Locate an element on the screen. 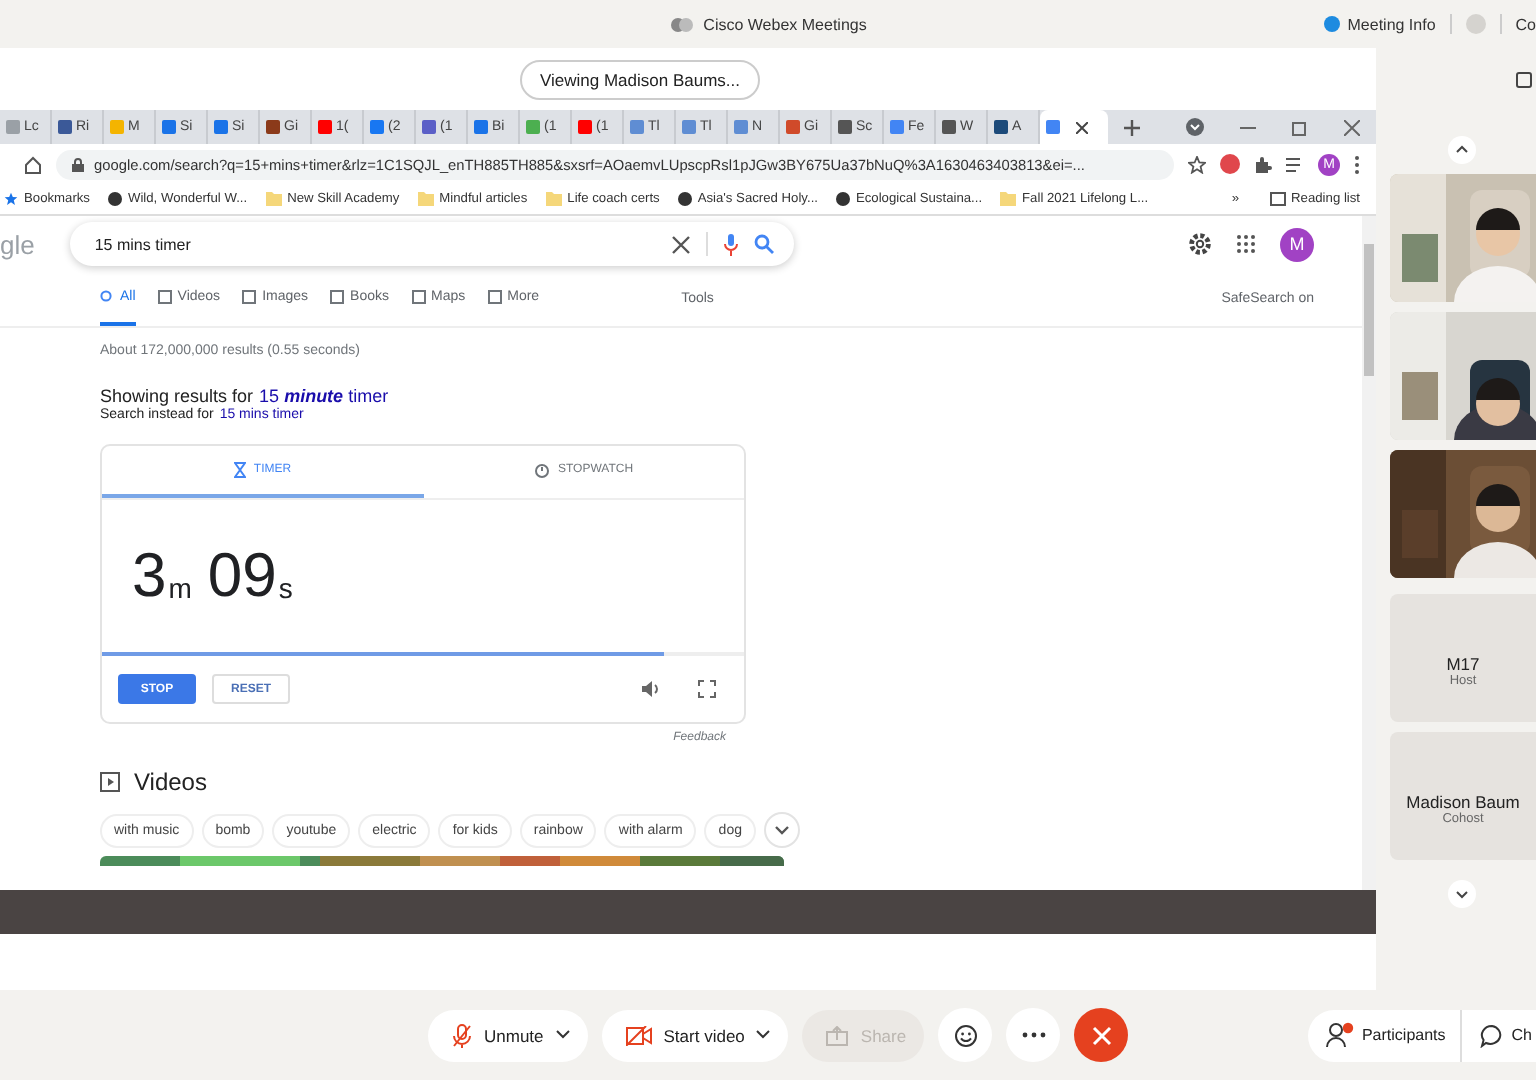 This screenshot has height=1080, width=1536. adblock-icon is located at coordinates (1230, 164).